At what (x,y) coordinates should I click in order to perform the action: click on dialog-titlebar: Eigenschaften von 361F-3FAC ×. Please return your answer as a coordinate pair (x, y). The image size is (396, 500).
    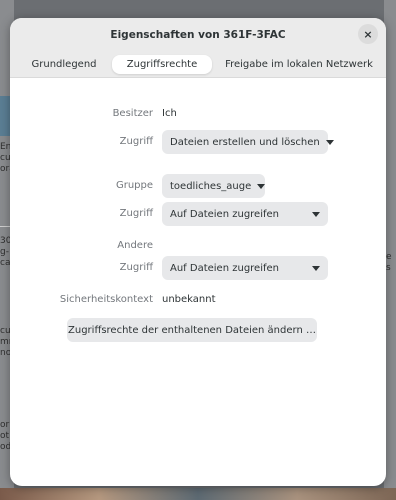
    Looking at the image, I should click on (198, 35).